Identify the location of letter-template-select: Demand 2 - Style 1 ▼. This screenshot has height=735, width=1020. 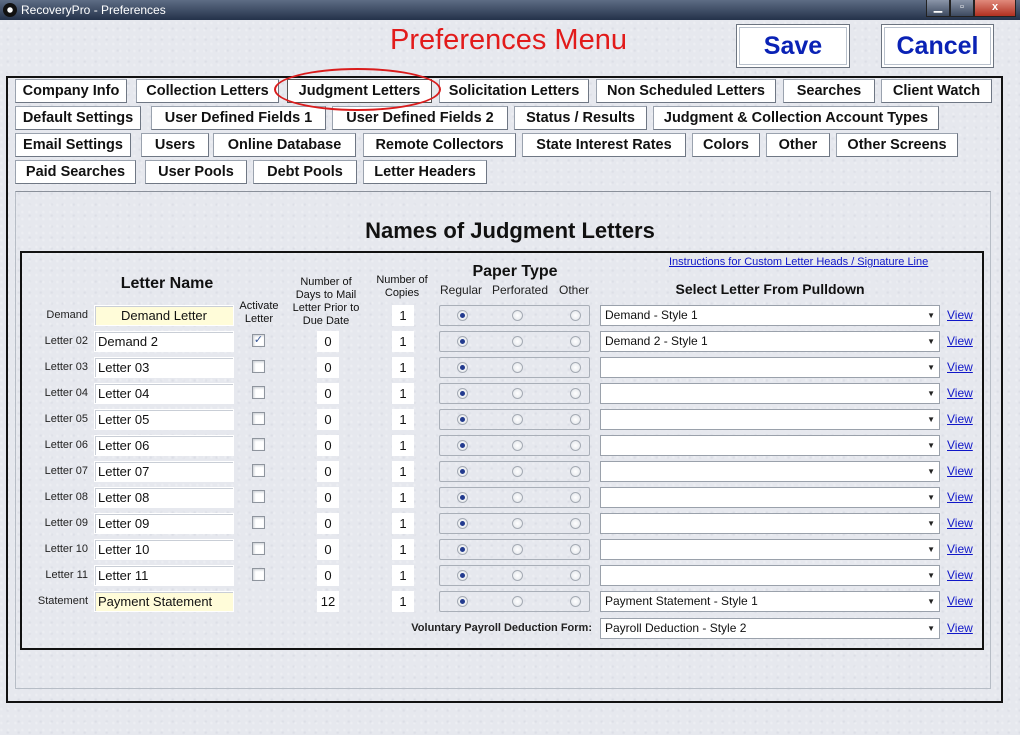
(770, 341).